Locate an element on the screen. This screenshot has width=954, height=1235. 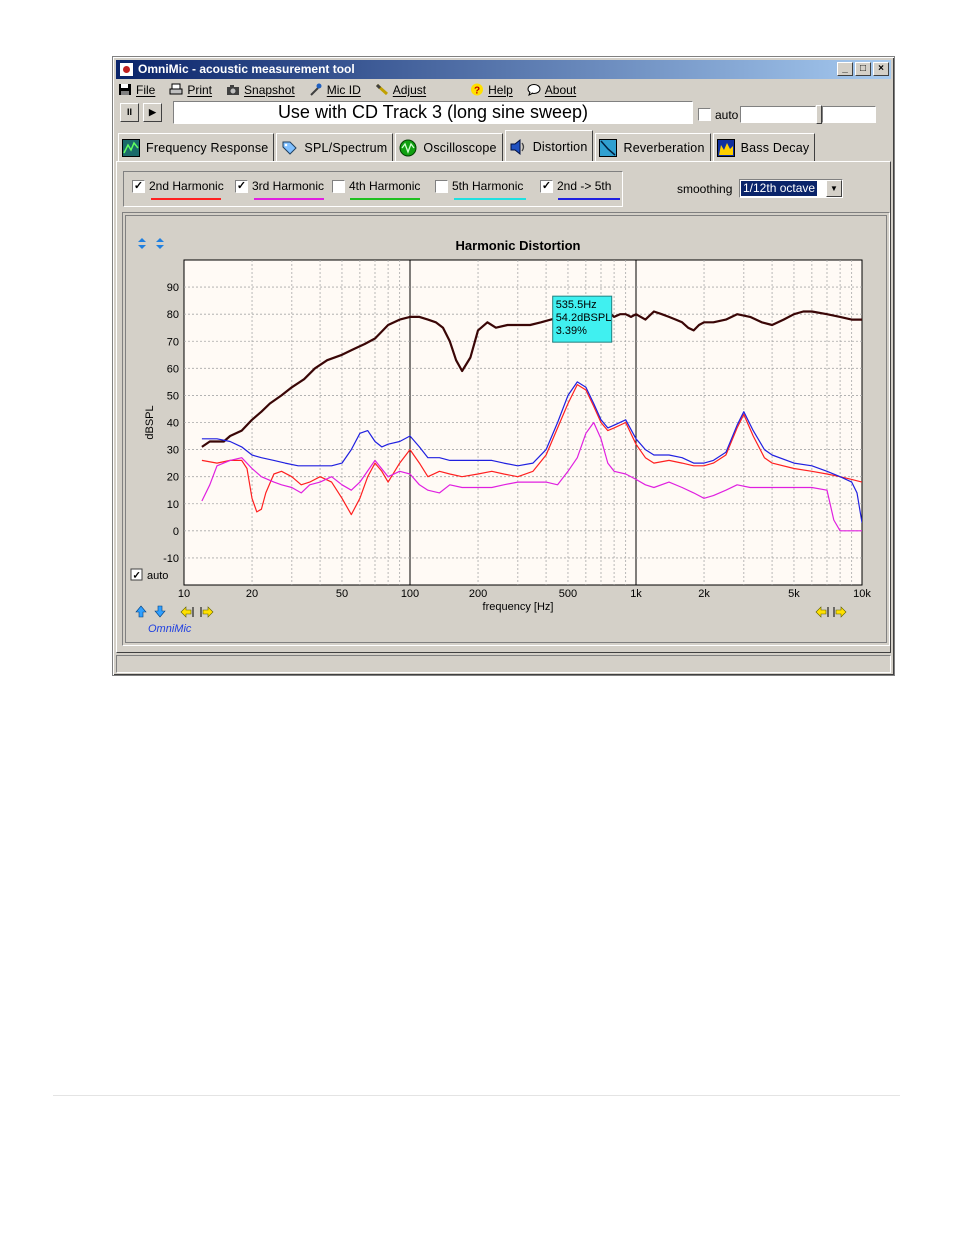
close-button: × is located at coordinates (881, 69).